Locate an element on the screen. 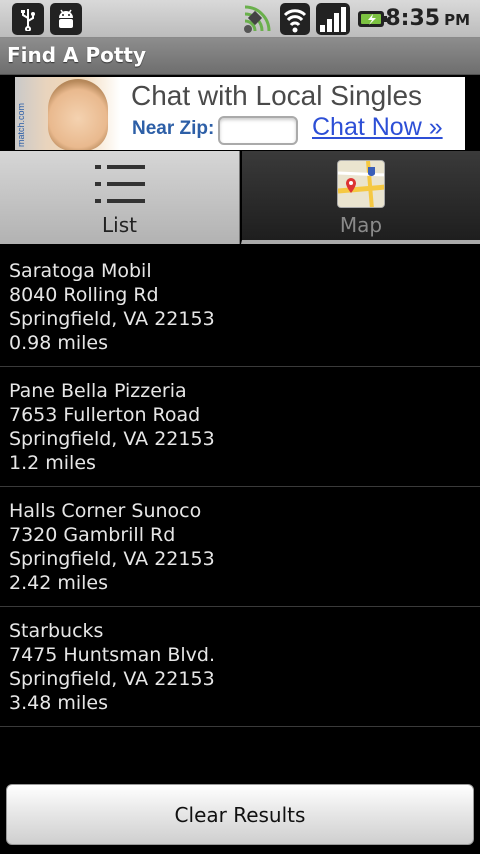 The image size is (480, 854). battery-icon is located at coordinates (372, 19).